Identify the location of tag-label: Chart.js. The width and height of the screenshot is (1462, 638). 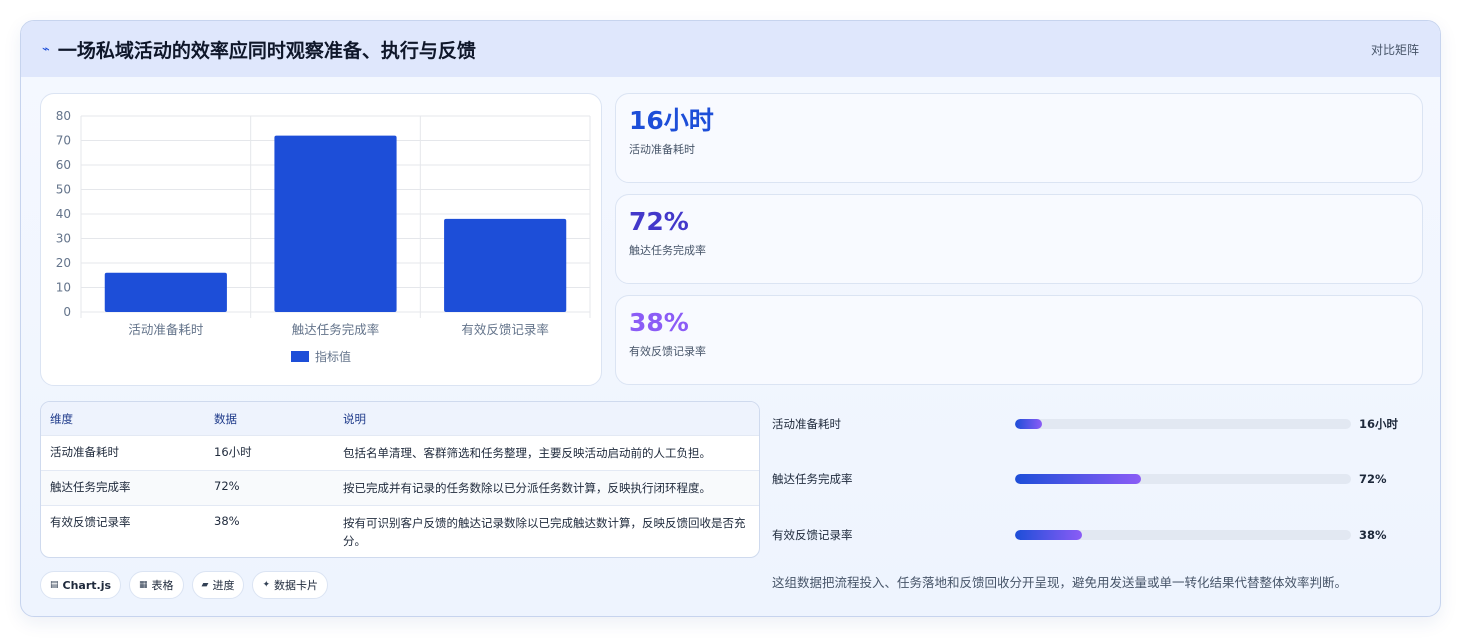
(87, 585).